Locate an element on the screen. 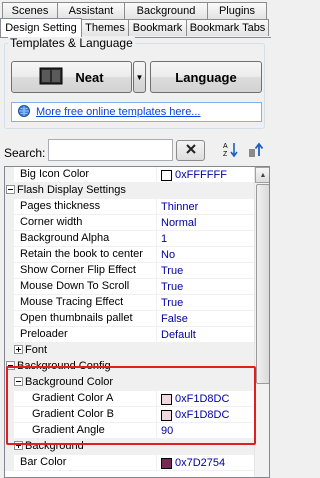 Image resolution: width=320 pixels, height=478 pixels. property-row: Show Corner Flip Effect True is located at coordinates (129, 271).